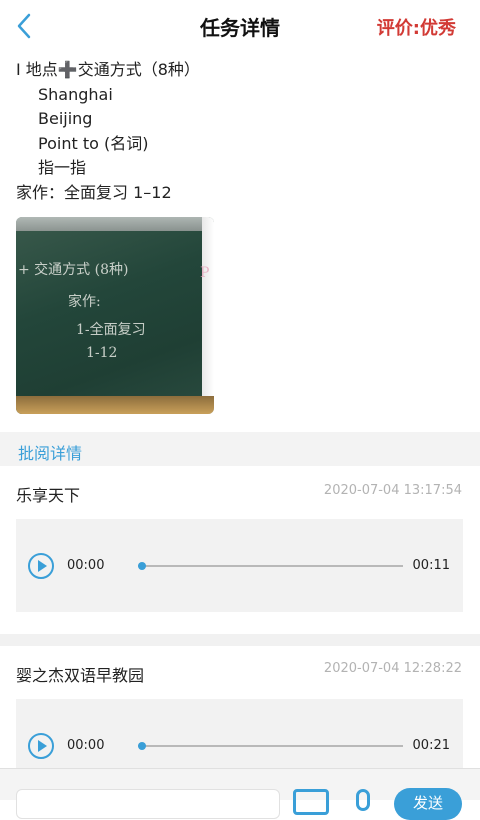 The width and height of the screenshot is (480, 820). I want to click on back-button, so click(24, 26).